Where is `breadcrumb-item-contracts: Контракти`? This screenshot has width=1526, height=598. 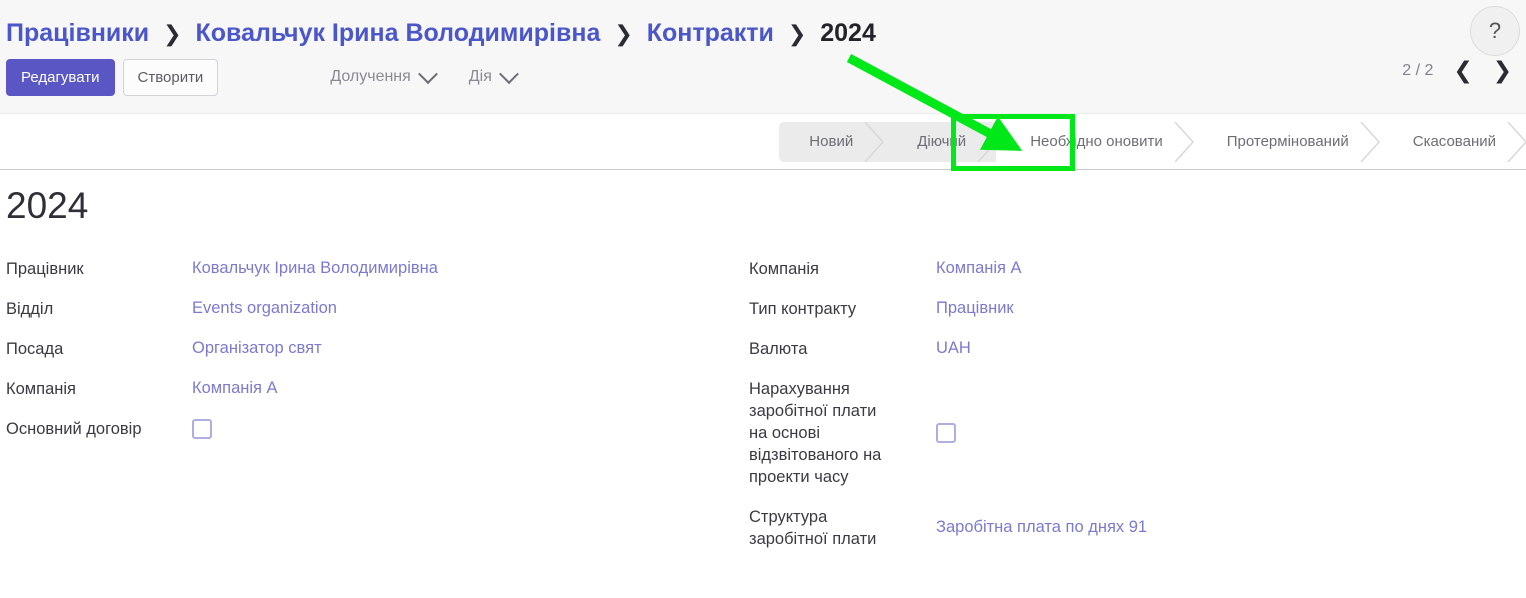
breadcrumb-item-contracts: Контракти is located at coordinates (710, 33).